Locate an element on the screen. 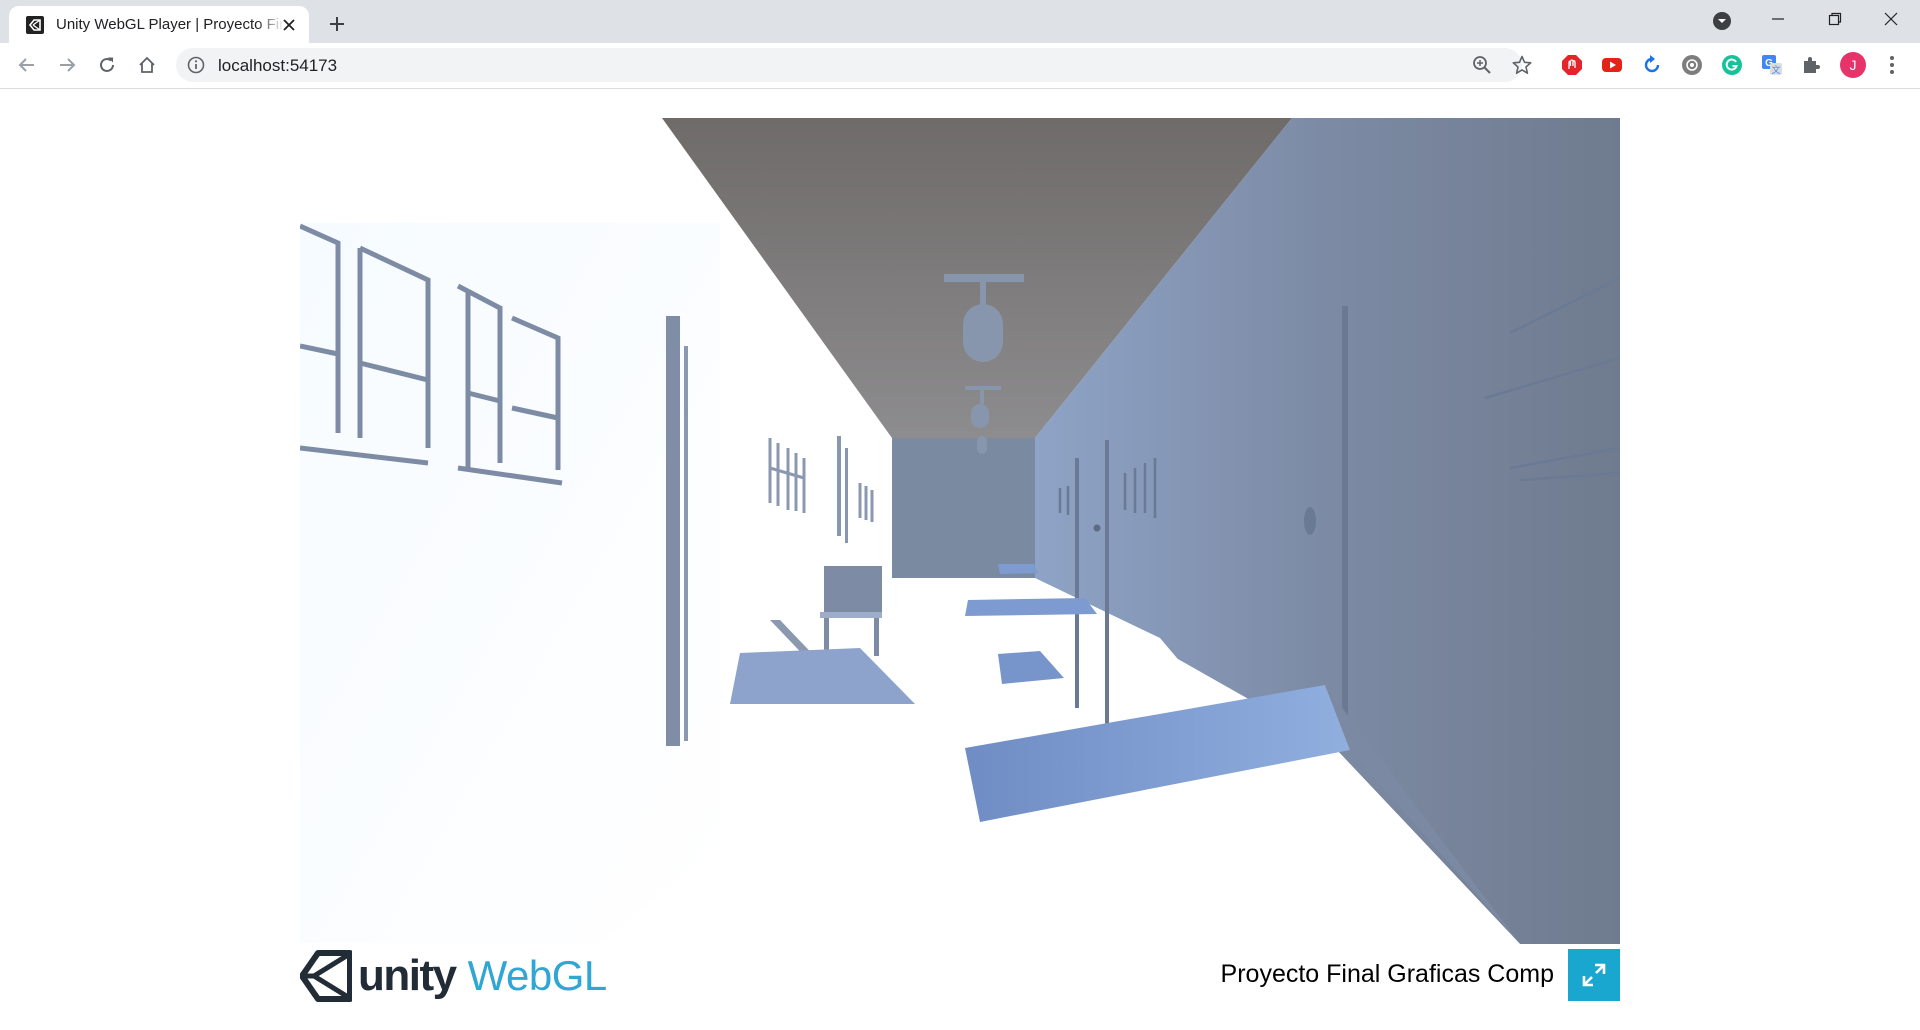 Image resolution: width=1920 pixels, height=1030 pixels. unity-webgl-logo: unity WebGL is located at coordinates (453, 976).